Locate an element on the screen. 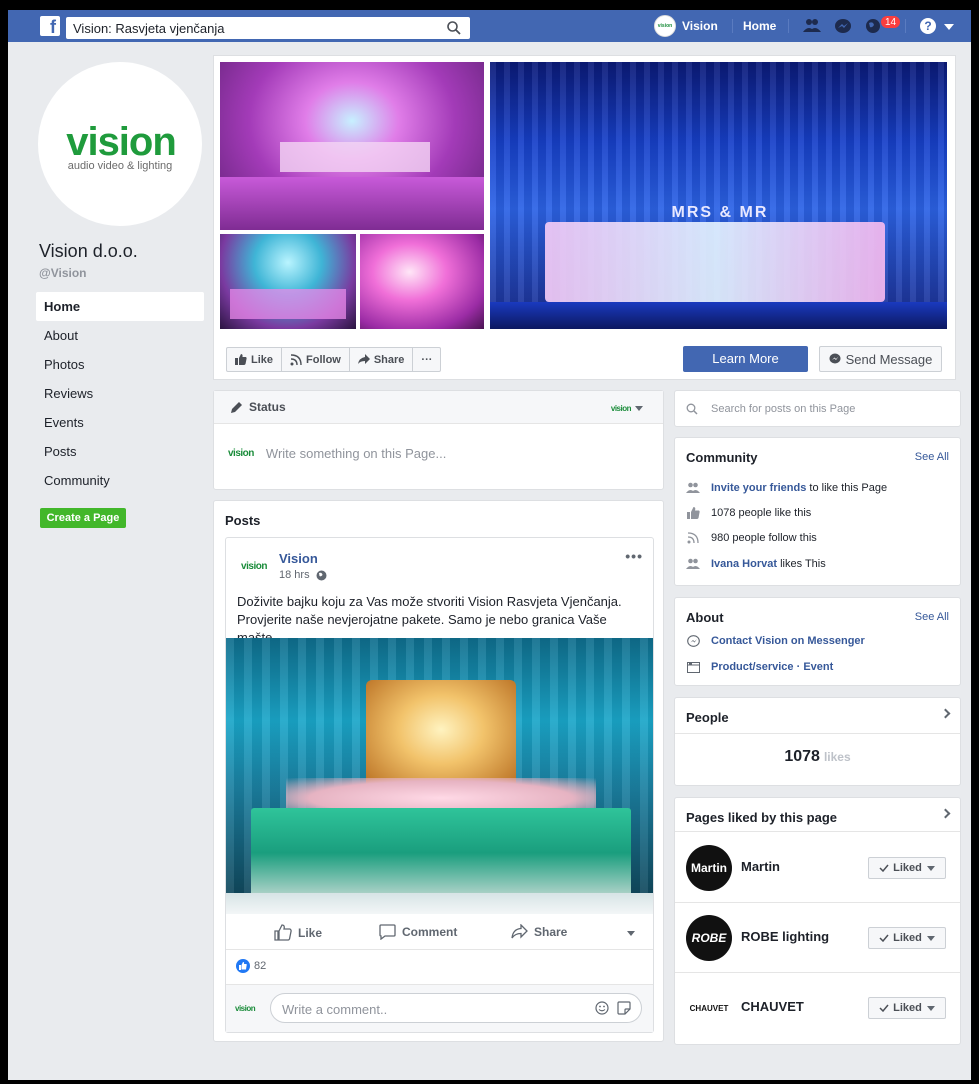 The image size is (979, 1084). post-options-icon: ••• is located at coordinates (634, 556).